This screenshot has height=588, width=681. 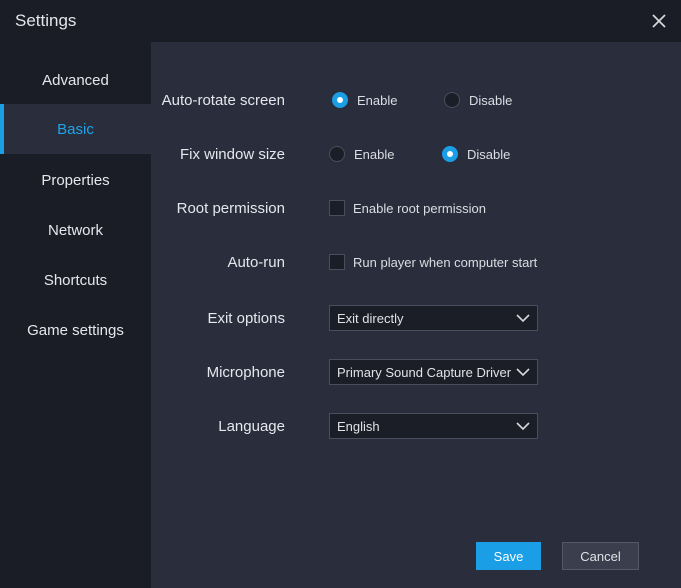 I want to click on sidebar-item-label: Advanced, so click(x=75, y=80).